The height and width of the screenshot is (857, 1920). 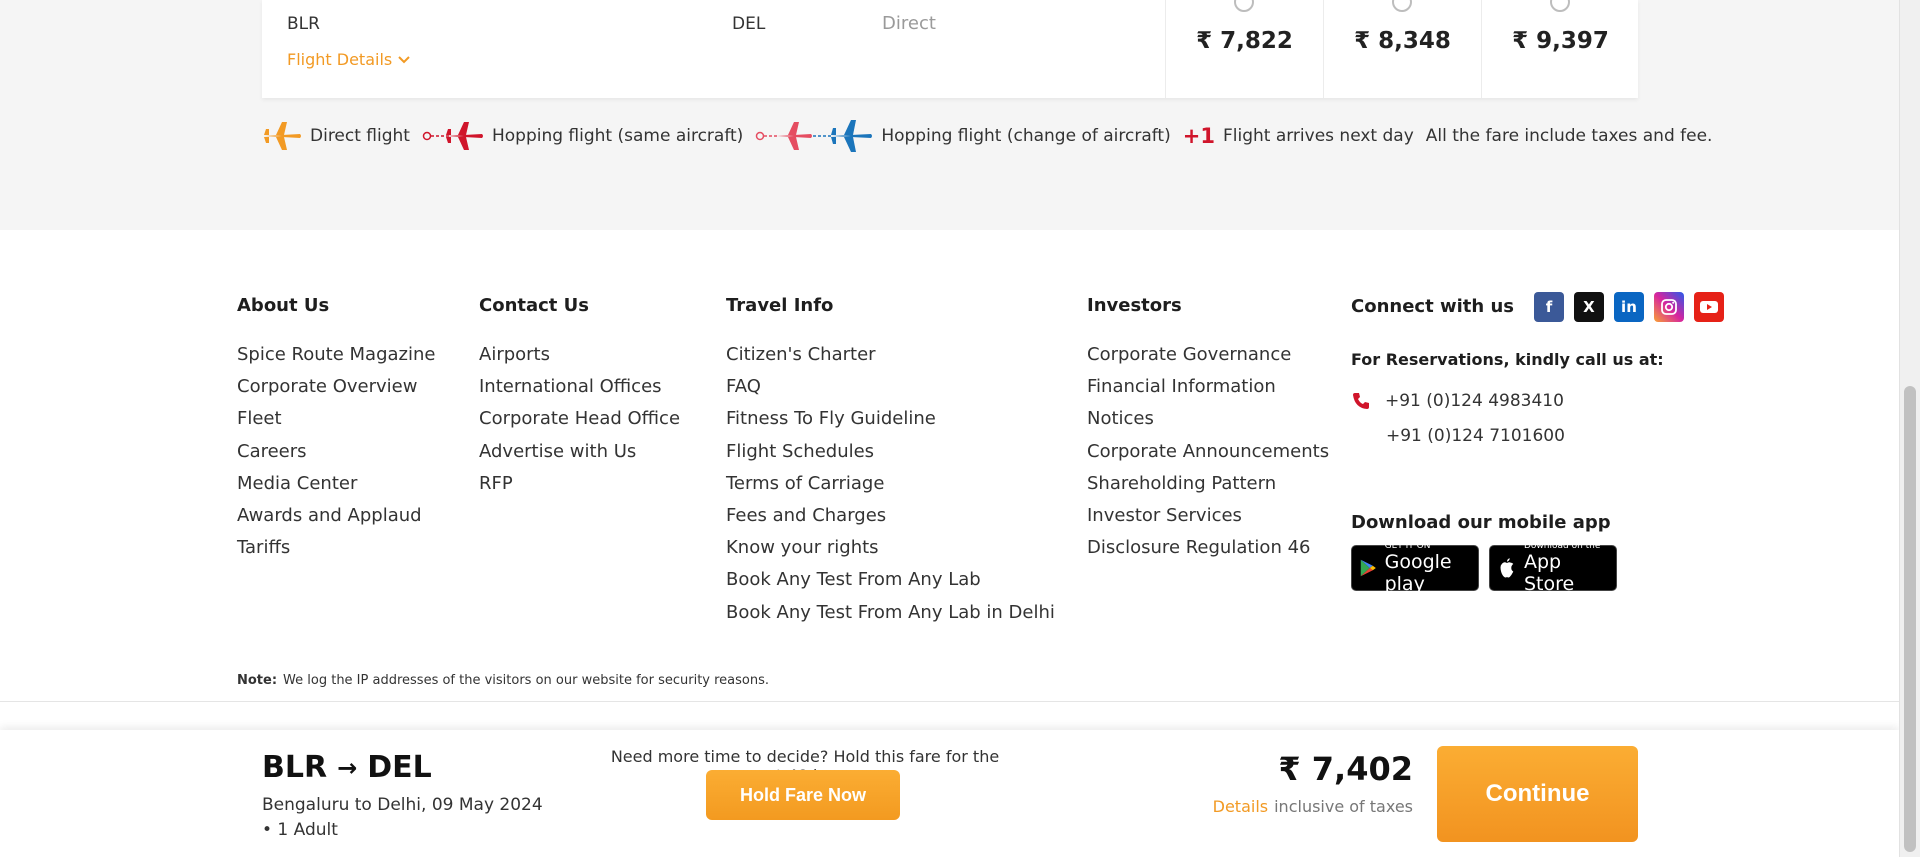 What do you see at coordinates (1026, 136) in the screenshot?
I see `legend-hop-change-label: Hopping flight (change of aircraft)` at bounding box center [1026, 136].